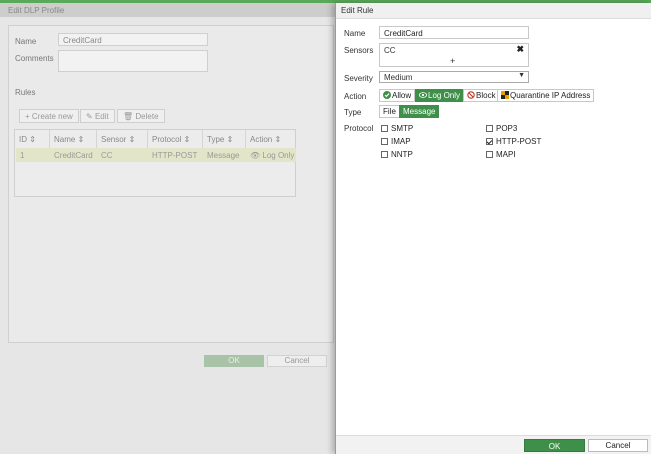 This screenshot has width=651, height=454. What do you see at coordinates (107, 155) in the screenshot?
I see `row-sensor: CC` at bounding box center [107, 155].